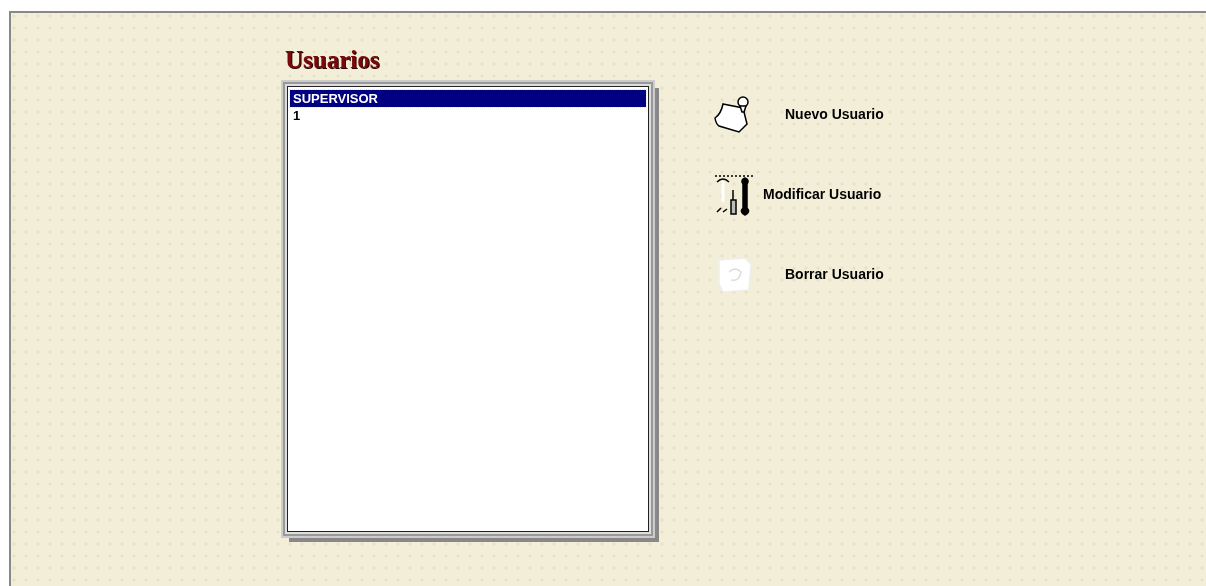 Image resolution: width=1206 pixels, height=586 pixels. Describe the element at coordinates (822, 194) in the screenshot. I see `action-link: Modificar Usuario` at that location.